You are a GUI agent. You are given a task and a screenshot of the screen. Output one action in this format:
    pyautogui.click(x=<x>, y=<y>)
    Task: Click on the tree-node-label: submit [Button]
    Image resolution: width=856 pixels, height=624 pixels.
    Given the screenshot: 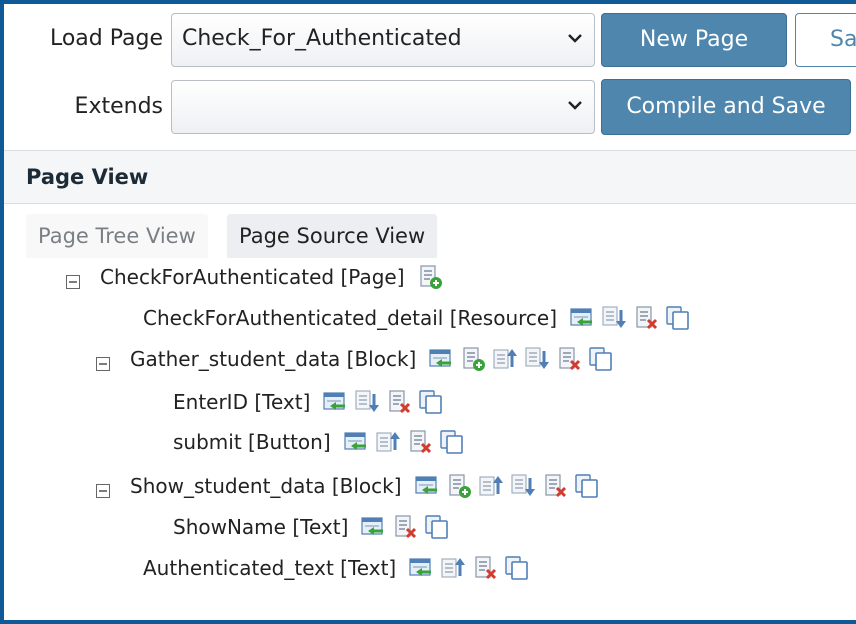 What is the action you would take?
    pyautogui.click(x=252, y=442)
    